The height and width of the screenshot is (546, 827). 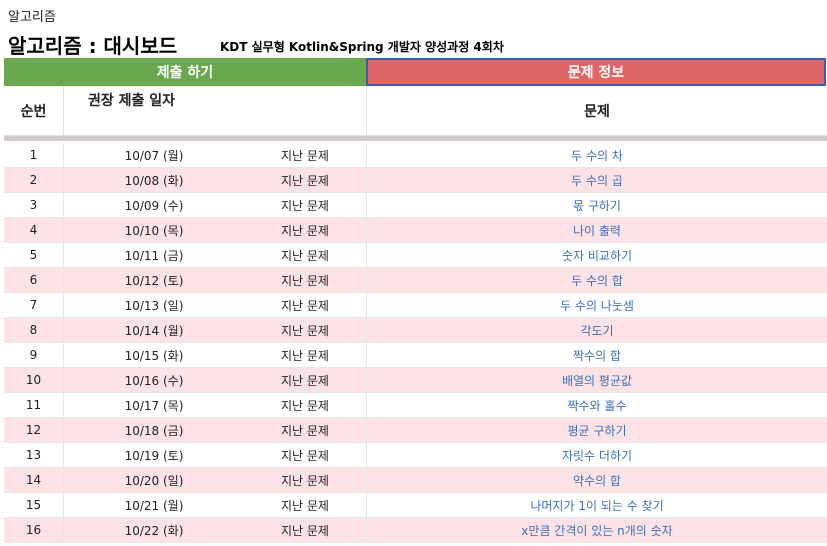 I want to click on table-row: 7 10/13 (일) 지난 문제 두 수의 나눗셈, so click(x=415, y=305).